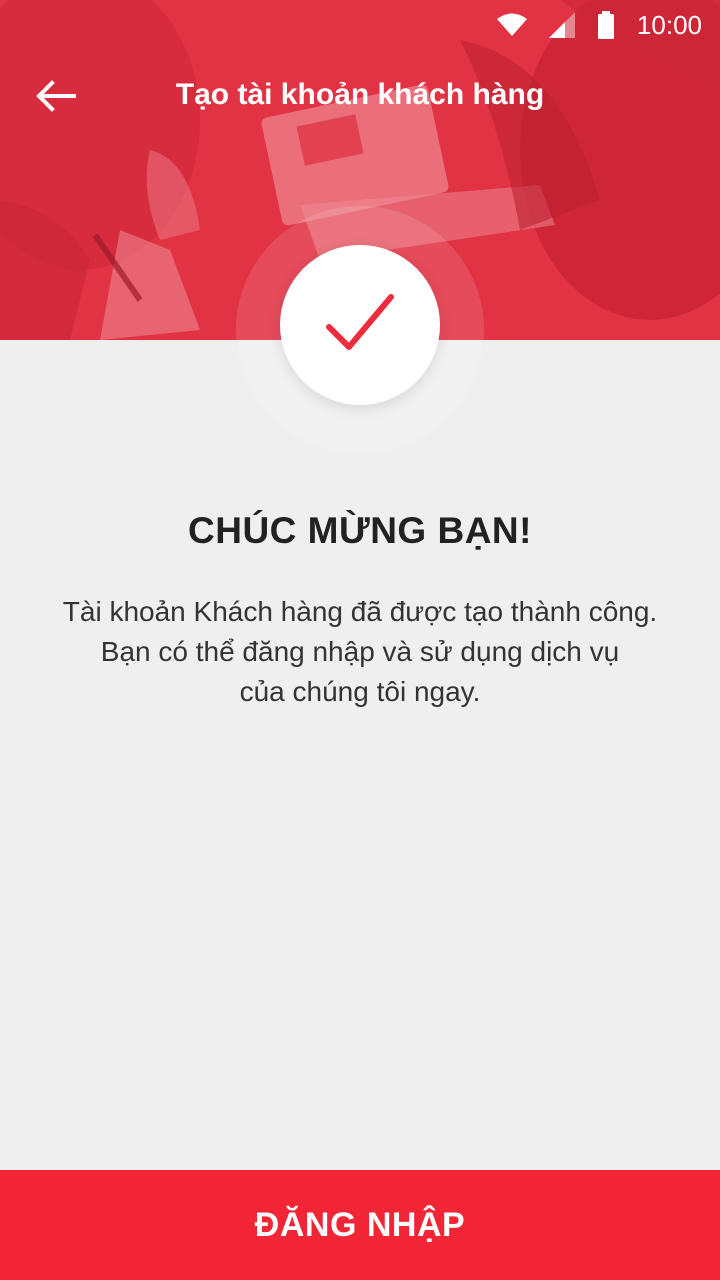 This screenshot has height=1280, width=720. Describe the element at coordinates (669, 24) in the screenshot. I see `status-time: 10:00` at that location.